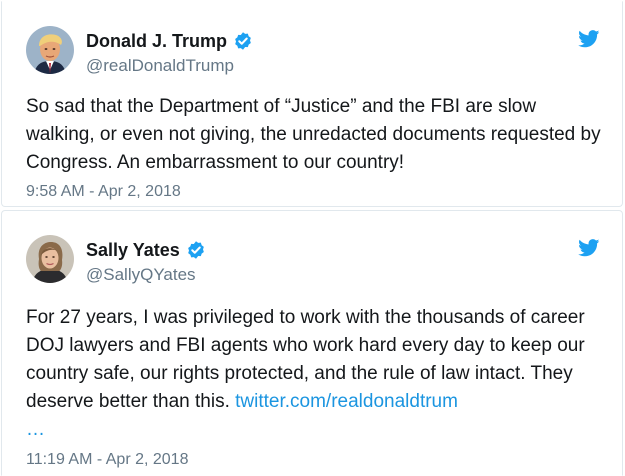 The image size is (625, 476). What do you see at coordinates (156, 41) in the screenshot?
I see `author-name: Donald J. Trump` at bounding box center [156, 41].